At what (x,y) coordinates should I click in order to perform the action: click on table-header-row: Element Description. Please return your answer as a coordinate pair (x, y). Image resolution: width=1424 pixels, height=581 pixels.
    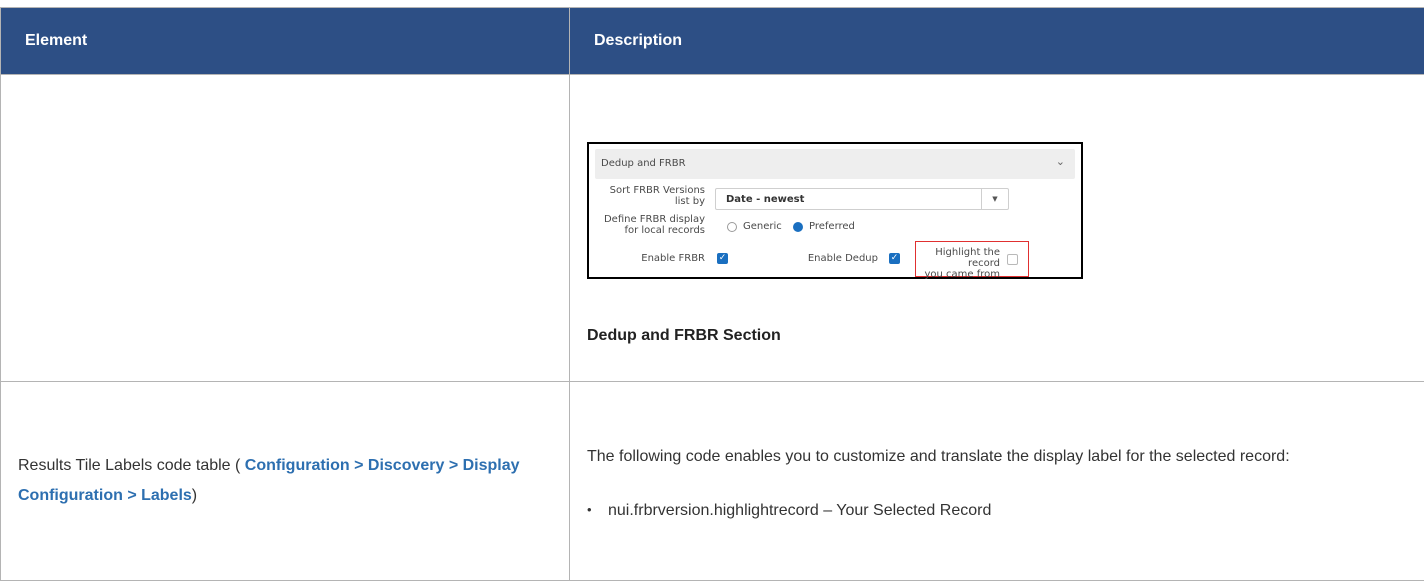
    Looking at the image, I should click on (712, 41).